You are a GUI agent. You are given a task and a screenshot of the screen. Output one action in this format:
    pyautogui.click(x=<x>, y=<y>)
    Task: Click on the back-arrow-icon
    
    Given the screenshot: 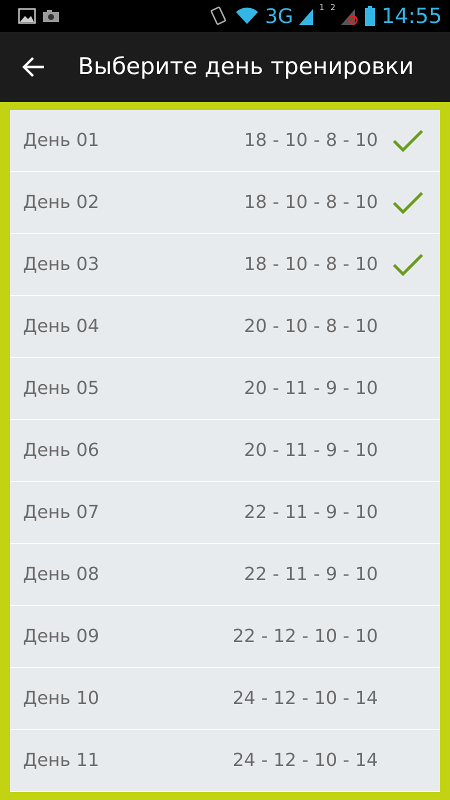 What is the action you would take?
    pyautogui.click(x=34, y=67)
    